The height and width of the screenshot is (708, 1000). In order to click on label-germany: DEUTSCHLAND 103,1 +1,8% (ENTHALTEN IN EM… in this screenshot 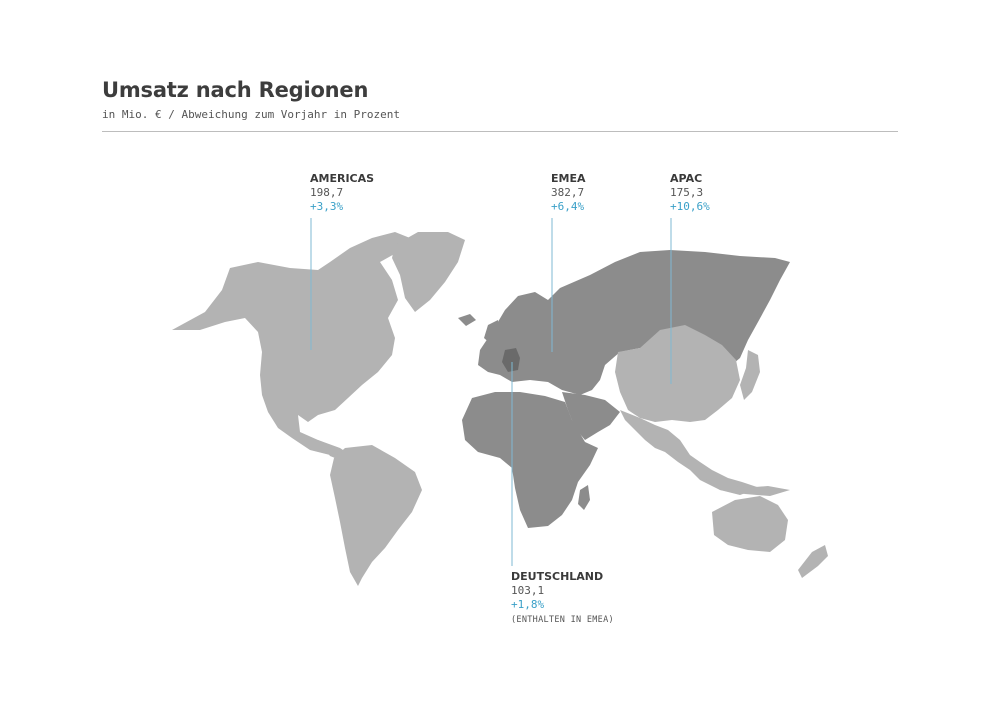, I will do `click(562, 598)`.